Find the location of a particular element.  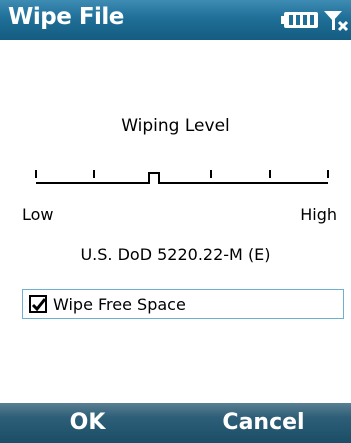

title-bar: Wipe File is located at coordinates (175, 20).